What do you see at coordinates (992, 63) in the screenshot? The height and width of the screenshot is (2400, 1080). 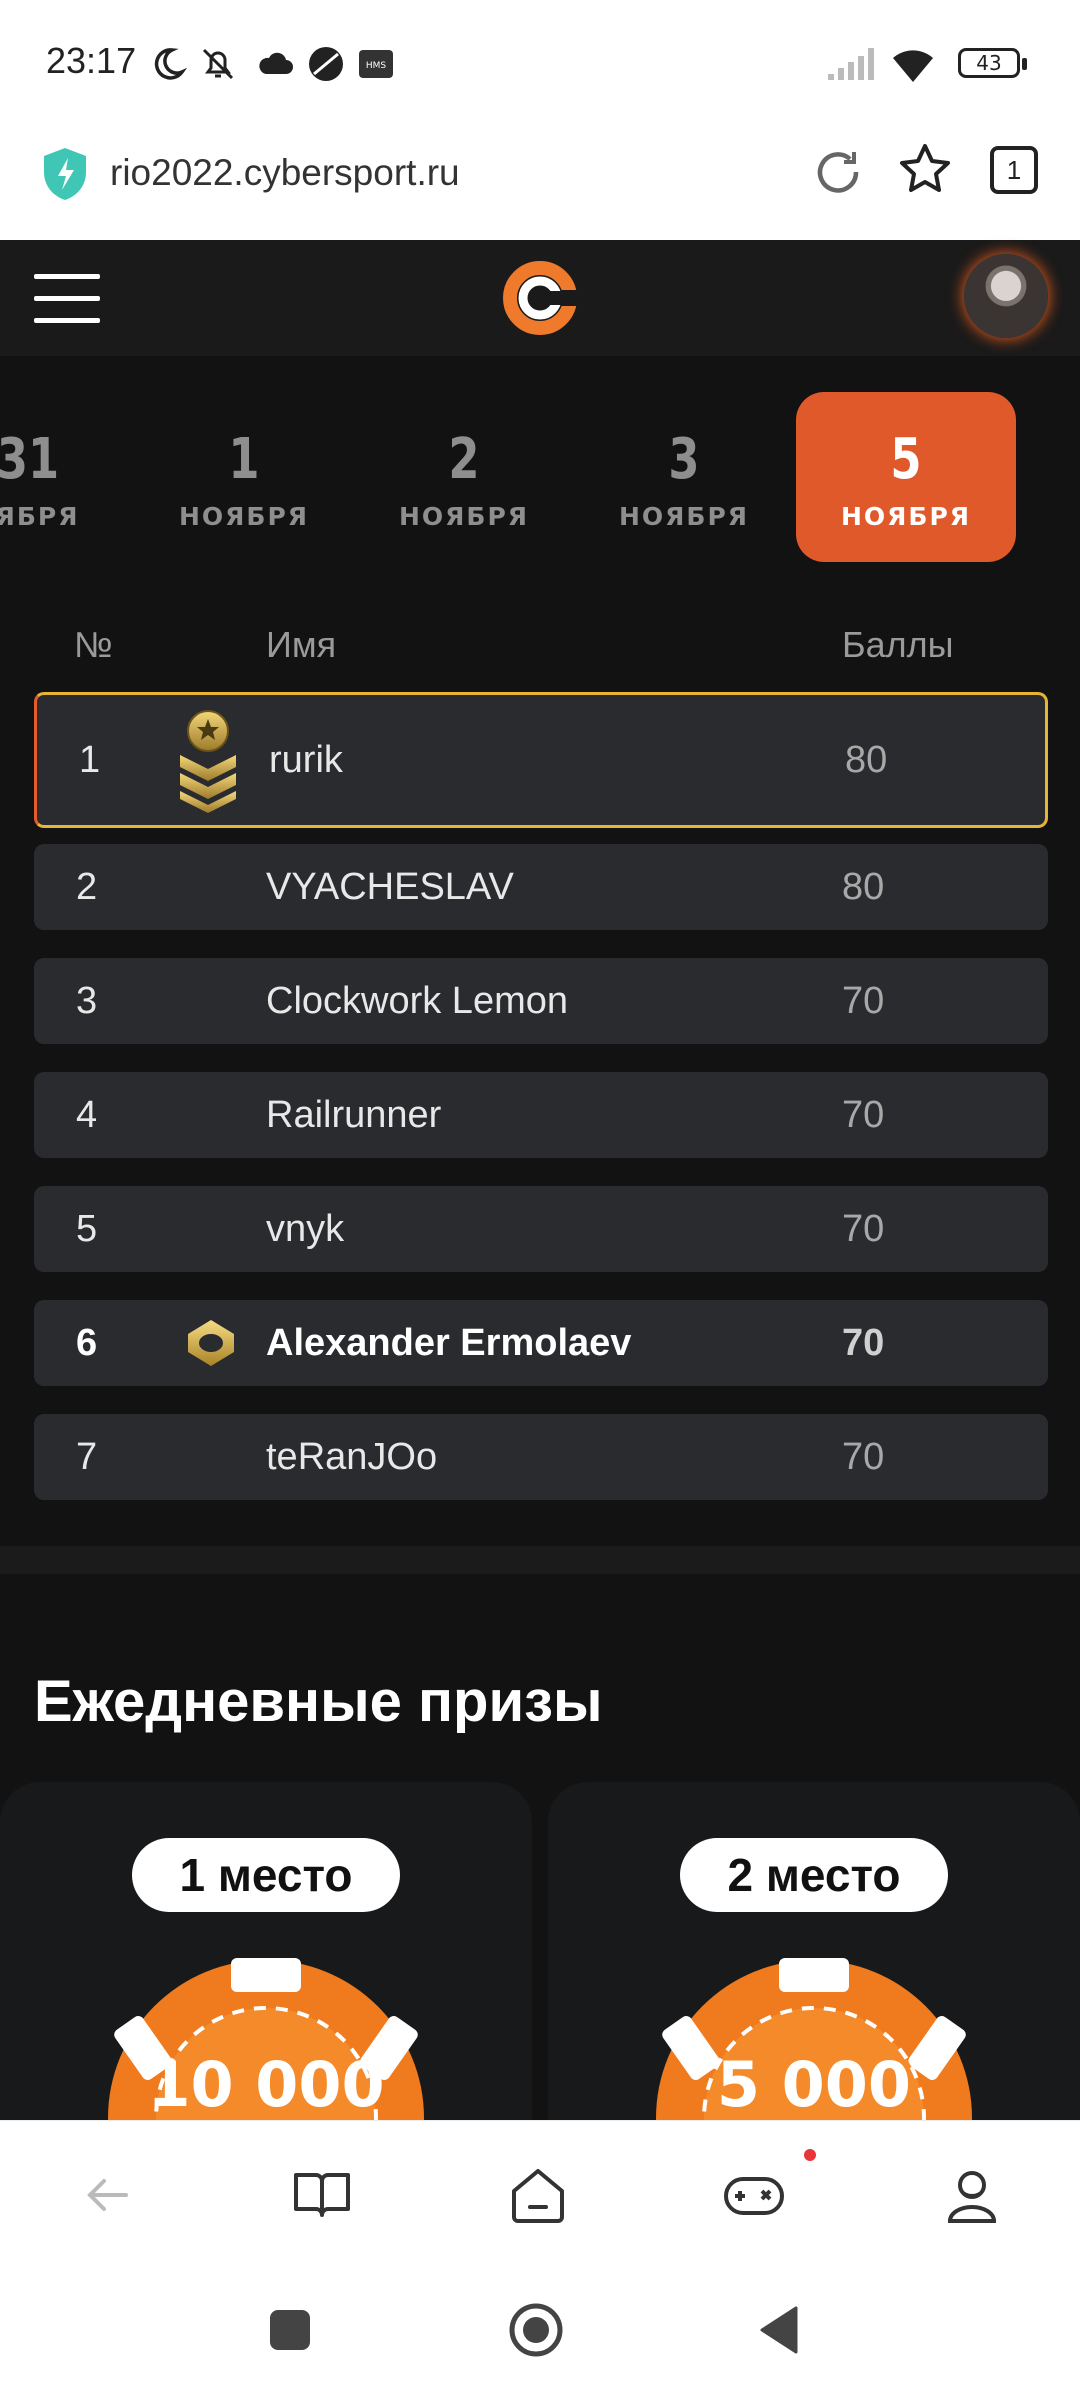 I see `battery-icon: 43` at bounding box center [992, 63].